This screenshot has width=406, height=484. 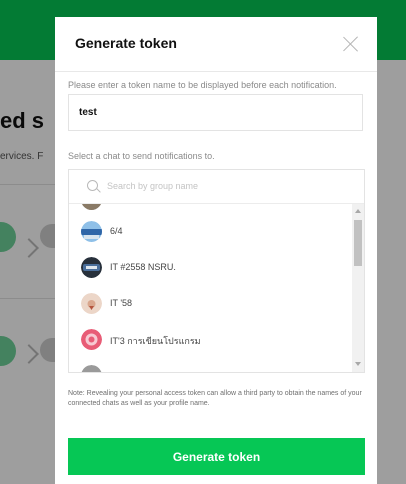 What do you see at coordinates (222, 186) in the screenshot?
I see `group-search-input` at bounding box center [222, 186].